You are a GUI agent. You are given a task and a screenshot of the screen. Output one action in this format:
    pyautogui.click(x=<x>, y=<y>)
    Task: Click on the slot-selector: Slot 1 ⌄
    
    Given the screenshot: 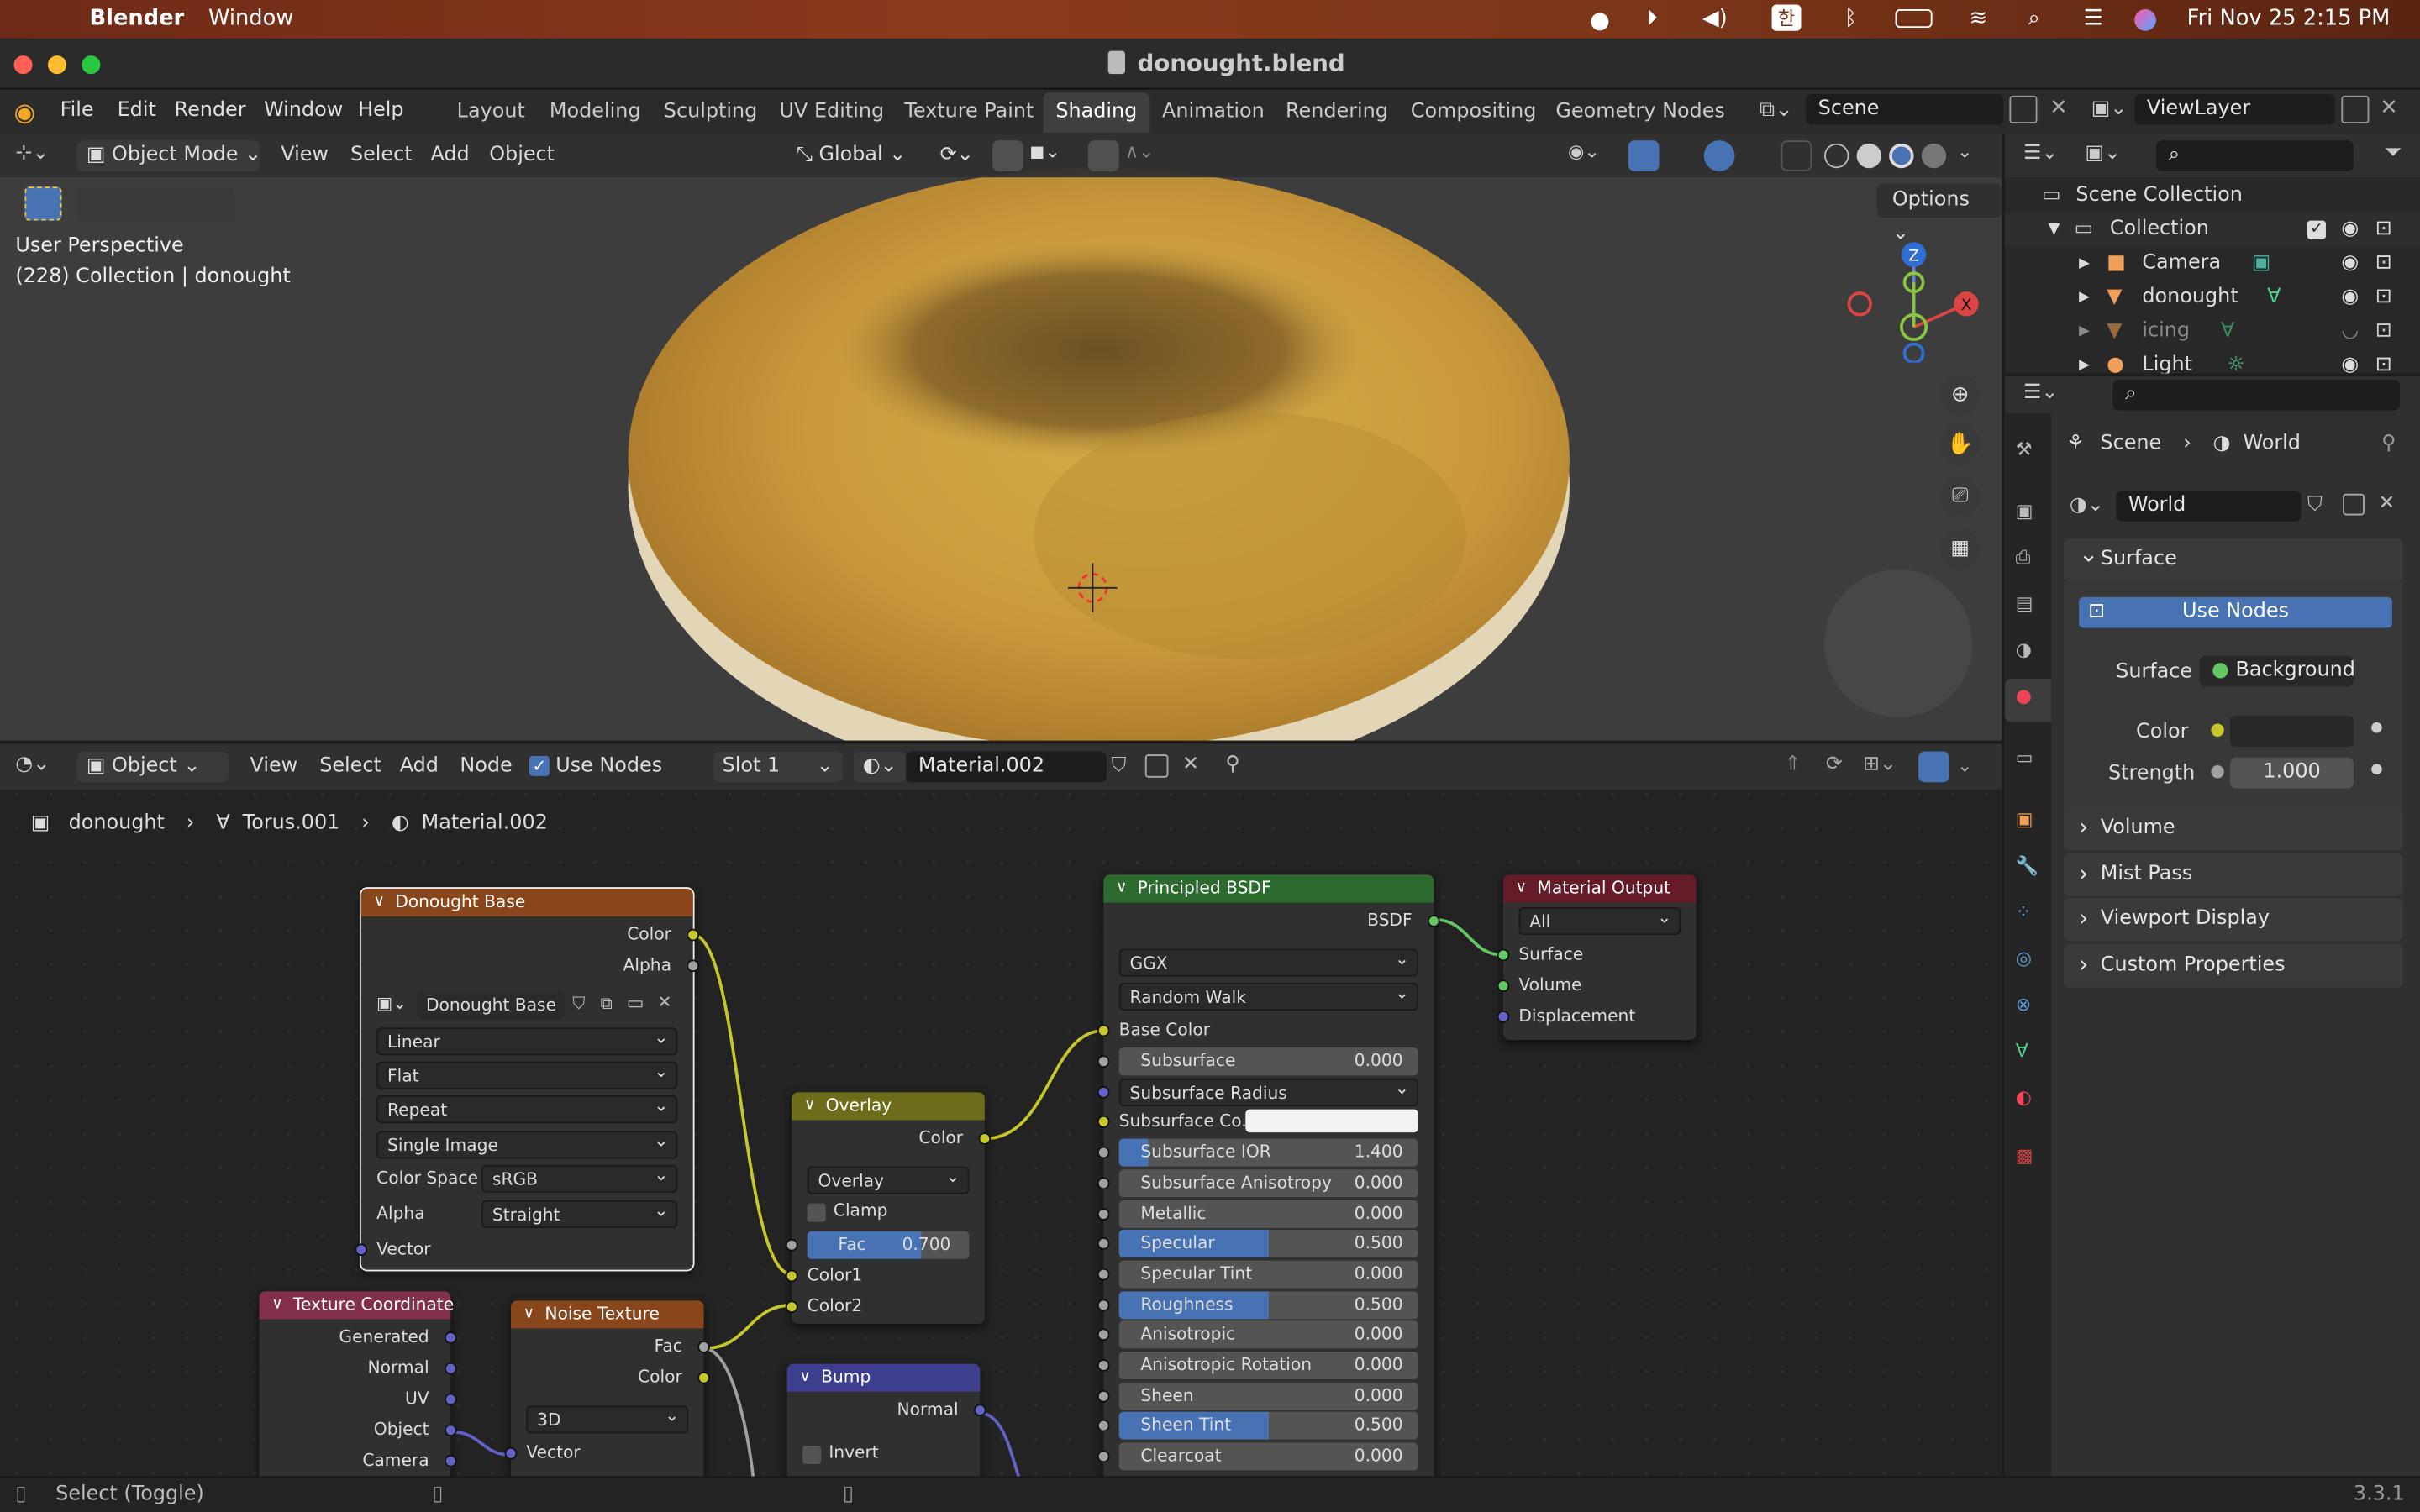 What is the action you would take?
    pyautogui.click(x=778, y=767)
    